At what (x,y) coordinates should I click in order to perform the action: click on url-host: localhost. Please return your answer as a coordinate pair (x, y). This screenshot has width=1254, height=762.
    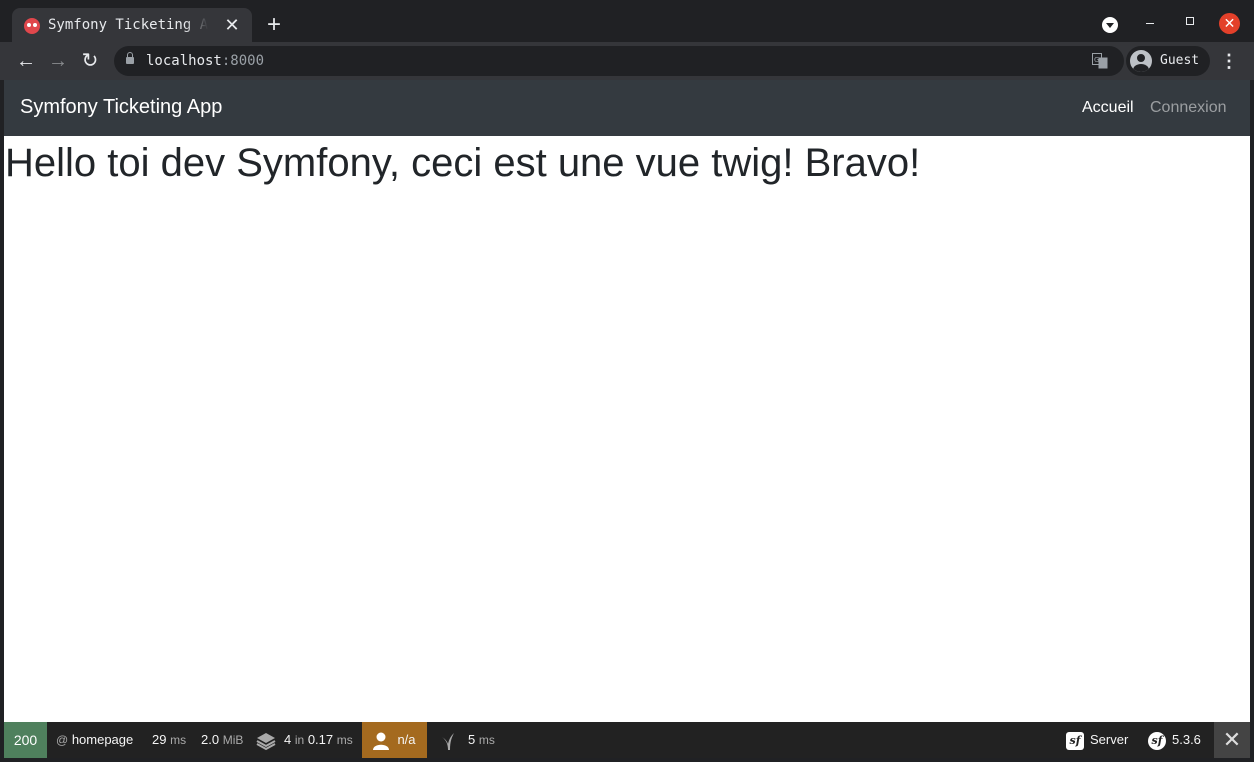
    Looking at the image, I should click on (184, 61).